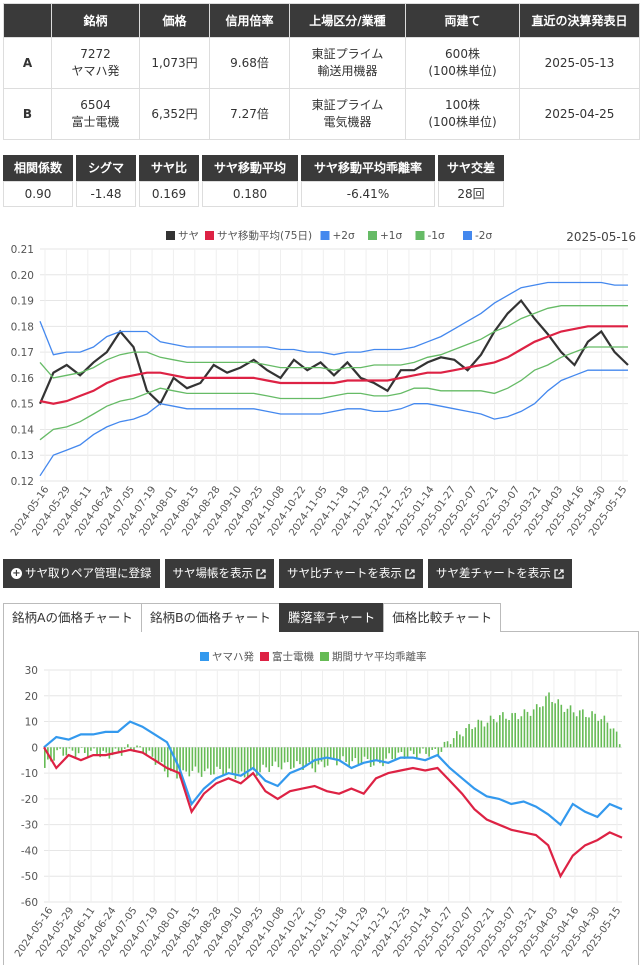 The width and height of the screenshot is (640, 965). Describe the element at coordinates (436, 236) in the screenshot. I see `legend-label: -1σ` at that location.